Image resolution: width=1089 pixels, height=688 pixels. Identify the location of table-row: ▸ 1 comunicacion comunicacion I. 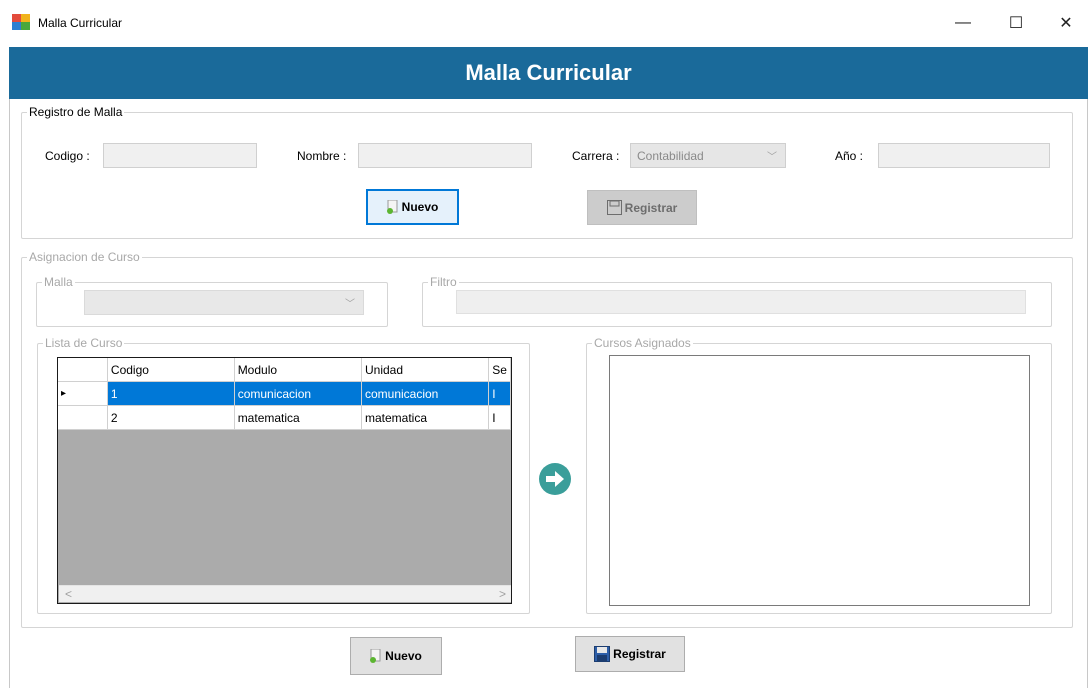
(284, 393).